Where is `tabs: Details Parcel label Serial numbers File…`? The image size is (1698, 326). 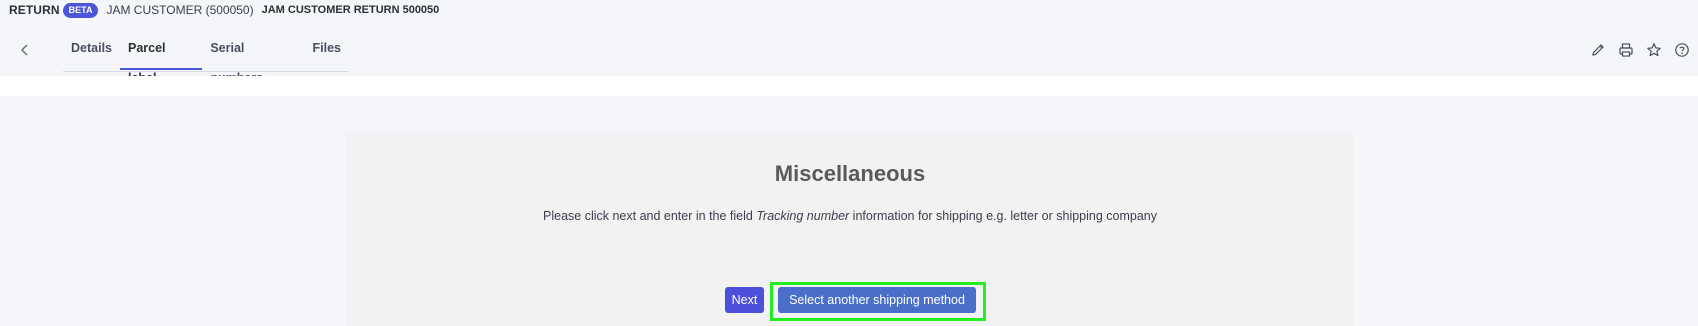
tabs: Details Parcel label Serial numbers File… is located at coordinates (206, 59).